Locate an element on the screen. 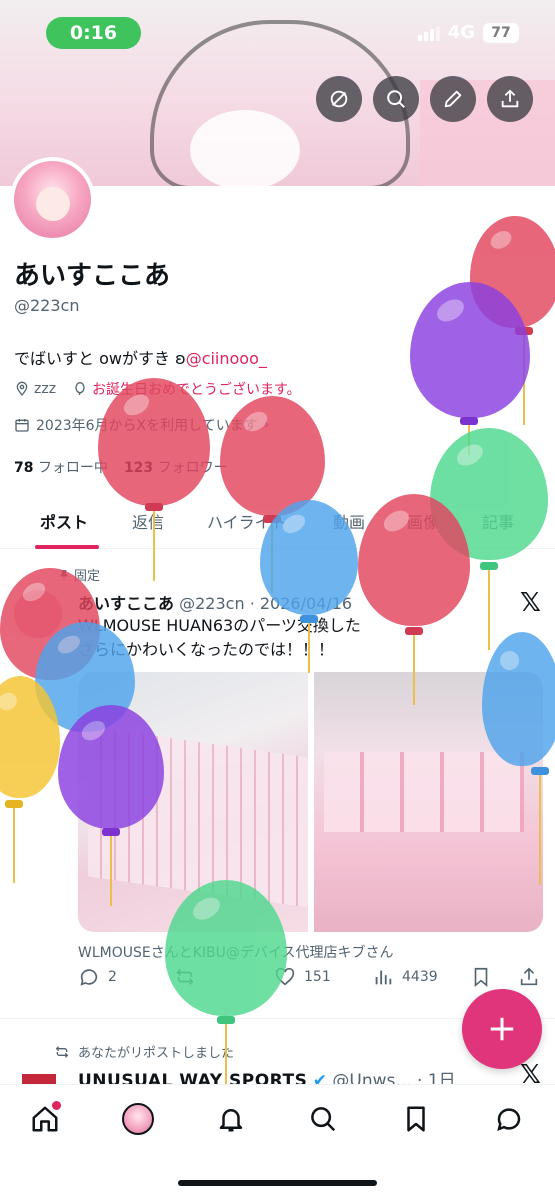 The width and height of the screenshot is (555, 1200). edit-button is located at coordinates (453, 99).